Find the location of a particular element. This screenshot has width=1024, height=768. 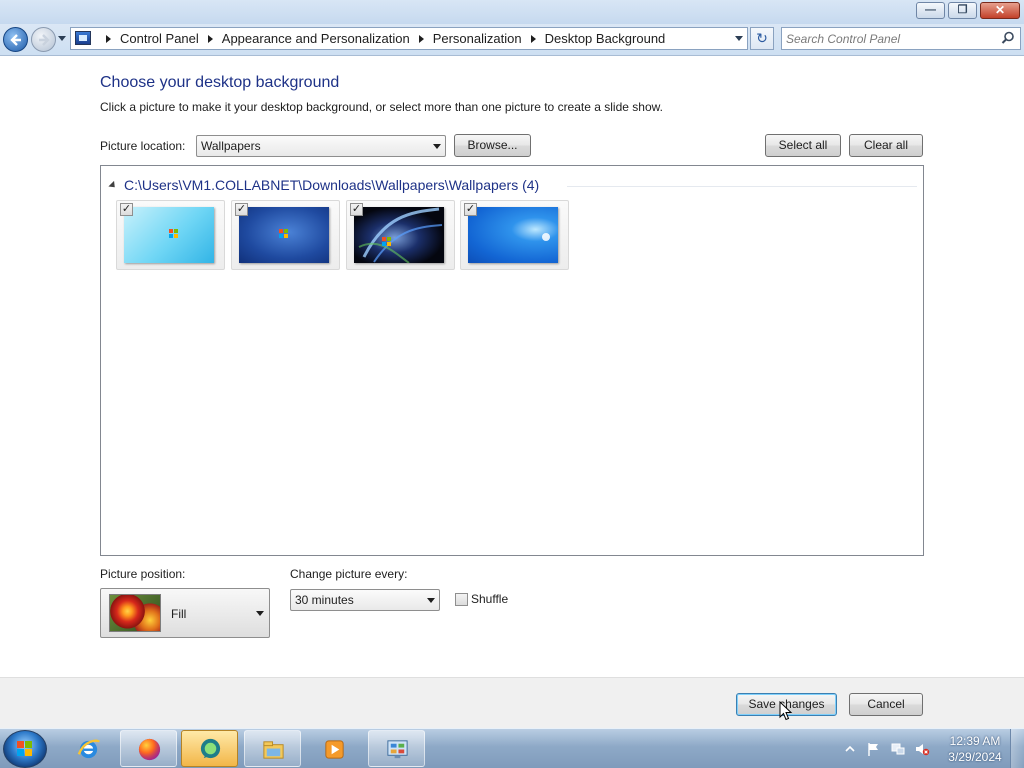

shuffle-label: Shuffle is located at coordinates (489, 599).